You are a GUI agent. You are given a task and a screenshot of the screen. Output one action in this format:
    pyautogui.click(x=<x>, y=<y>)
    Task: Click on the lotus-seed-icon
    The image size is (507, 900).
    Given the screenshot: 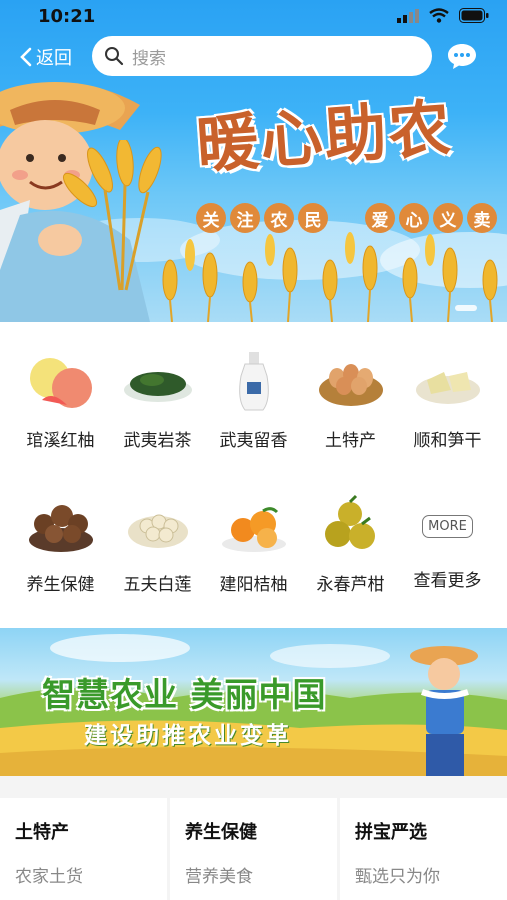 What is the action you would take?
    pyautogui.click(x=157, y=531)
    